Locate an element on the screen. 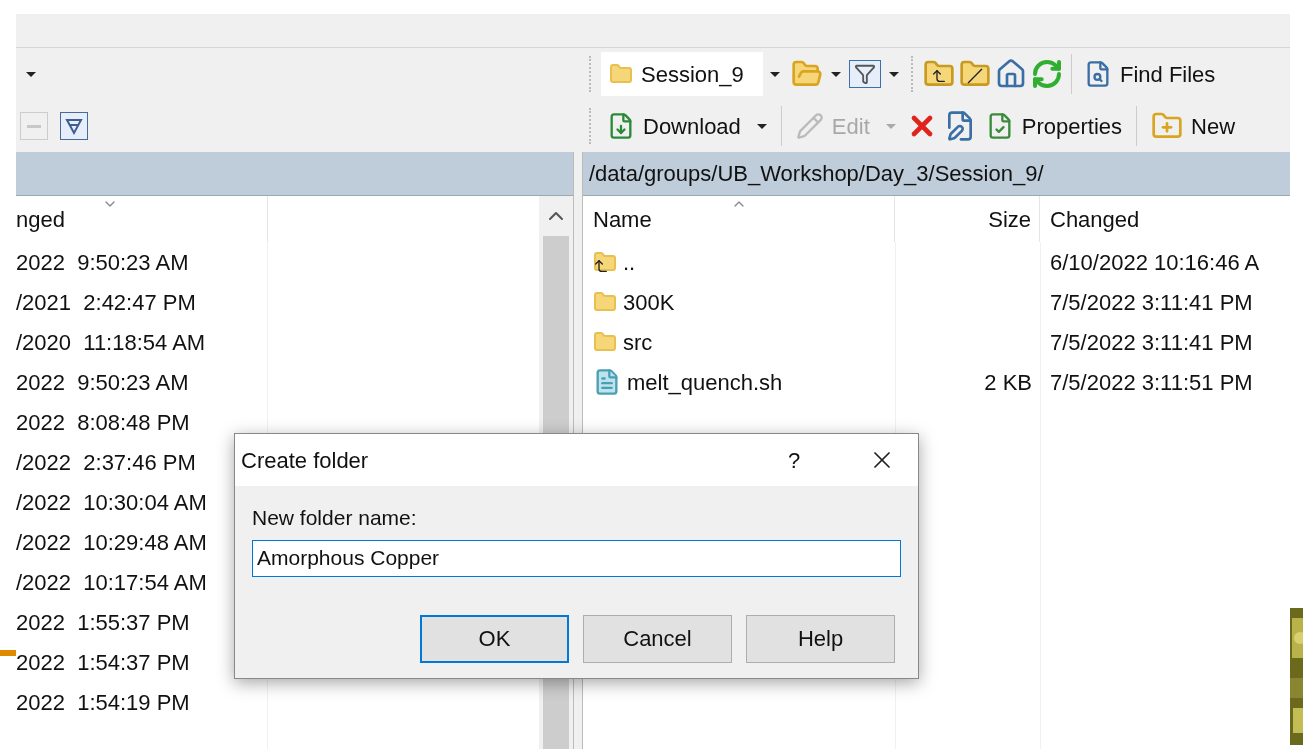  file-name: melt_quench.sh is located at coordinates (705, 382).